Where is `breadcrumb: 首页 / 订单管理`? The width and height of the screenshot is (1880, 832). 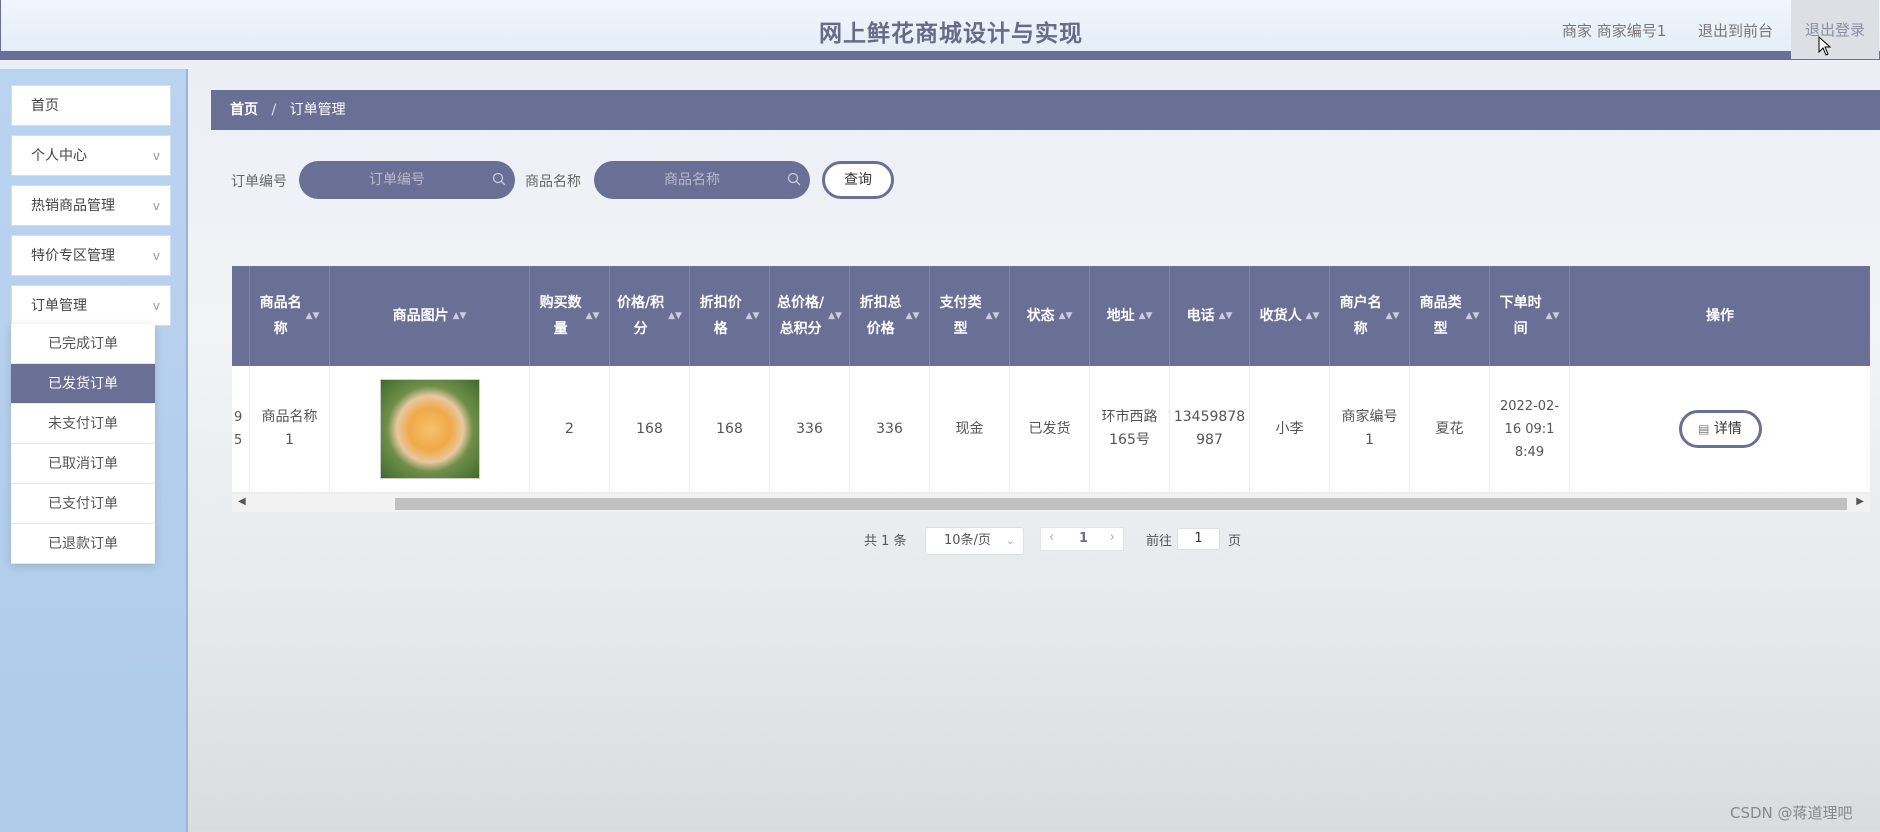
breadcrumb: 首页 / 订单管理 is located at coordinates (1045, 110).